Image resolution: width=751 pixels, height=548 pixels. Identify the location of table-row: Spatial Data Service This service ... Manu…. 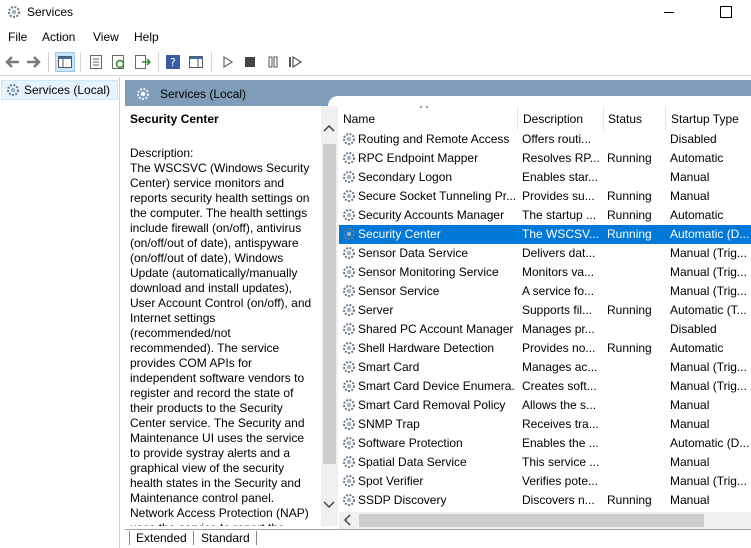
(545, 462).